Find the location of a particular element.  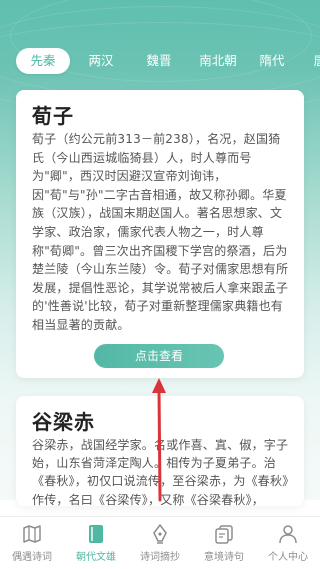

tab-suidai: 隋代 is located at coordinates (272, 61).